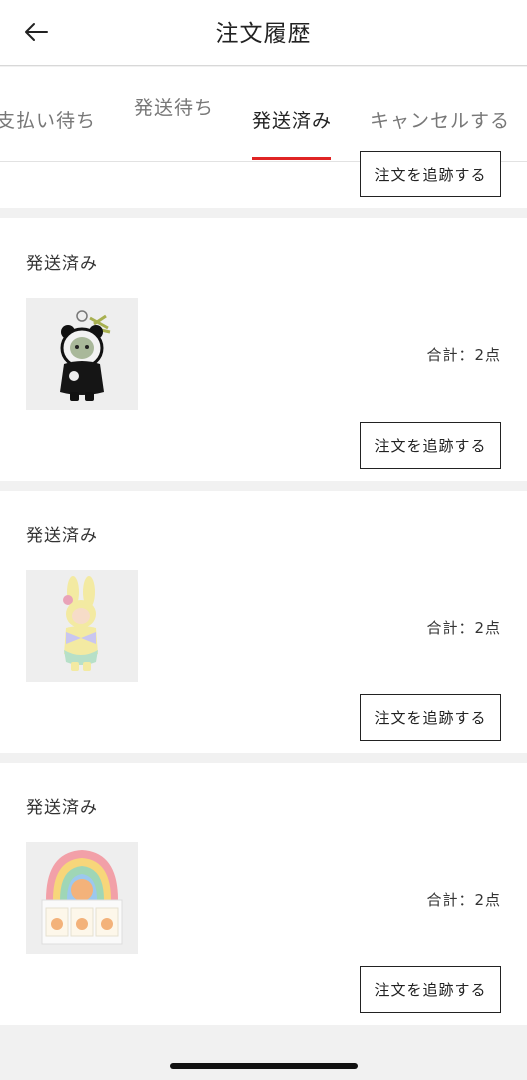 The height and width of the screenshot is (1080, 527). Describe the element at coordinates (82, 354) in the screenshot. I see `panda-doll-keychain-image` at that location.